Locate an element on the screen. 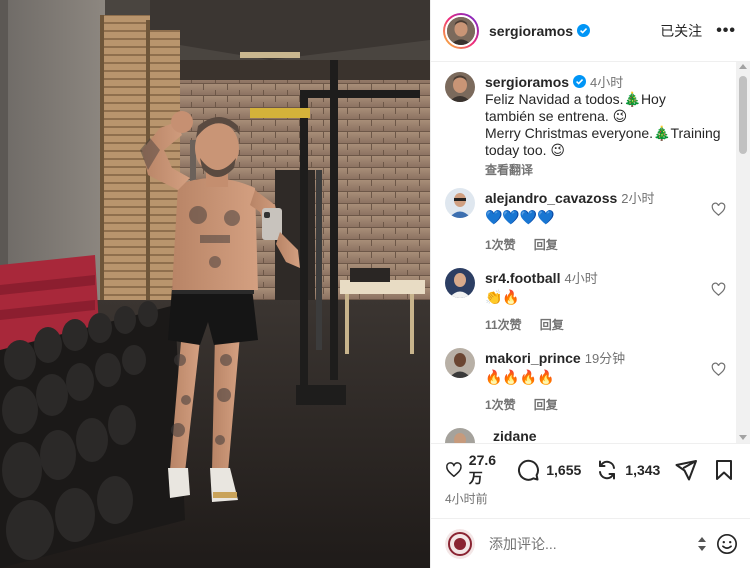 The width and height of the screenshot is (750, 568). input-spinner is located at coordinates (703, 543).